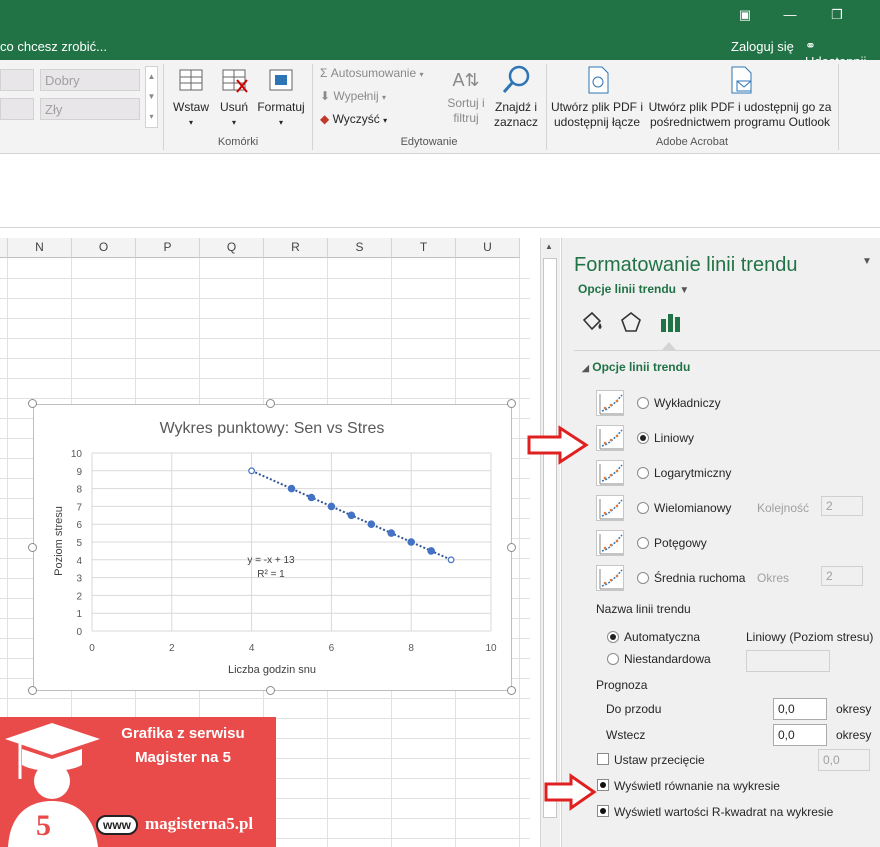 The height and width of the screenshot is (847, 880). Describe the element at coordinates (40, 248) in the screenshot. I see `column-header-n: N` at that location.